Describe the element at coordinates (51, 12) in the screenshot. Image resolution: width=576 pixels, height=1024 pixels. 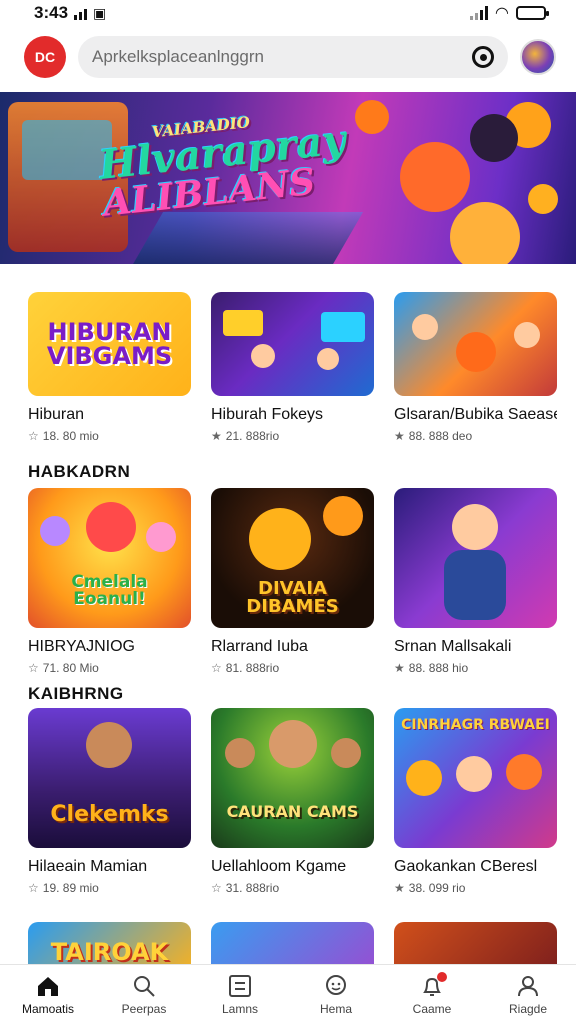
I see `status-time: 3:43` at that location.